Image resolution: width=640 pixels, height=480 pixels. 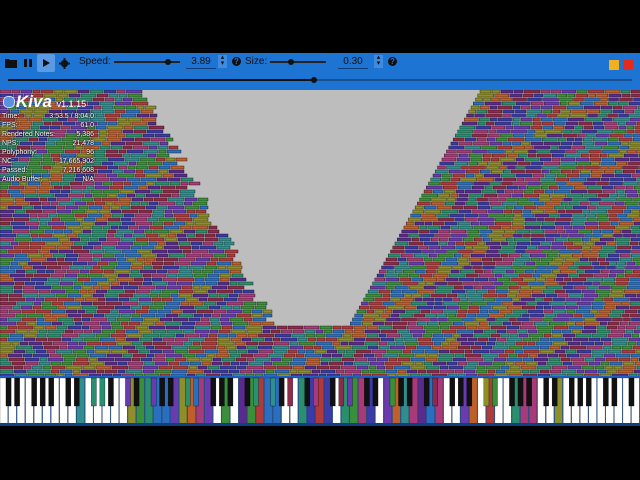 I want to click on seek-bar-knob, so click(x=313, y=80).